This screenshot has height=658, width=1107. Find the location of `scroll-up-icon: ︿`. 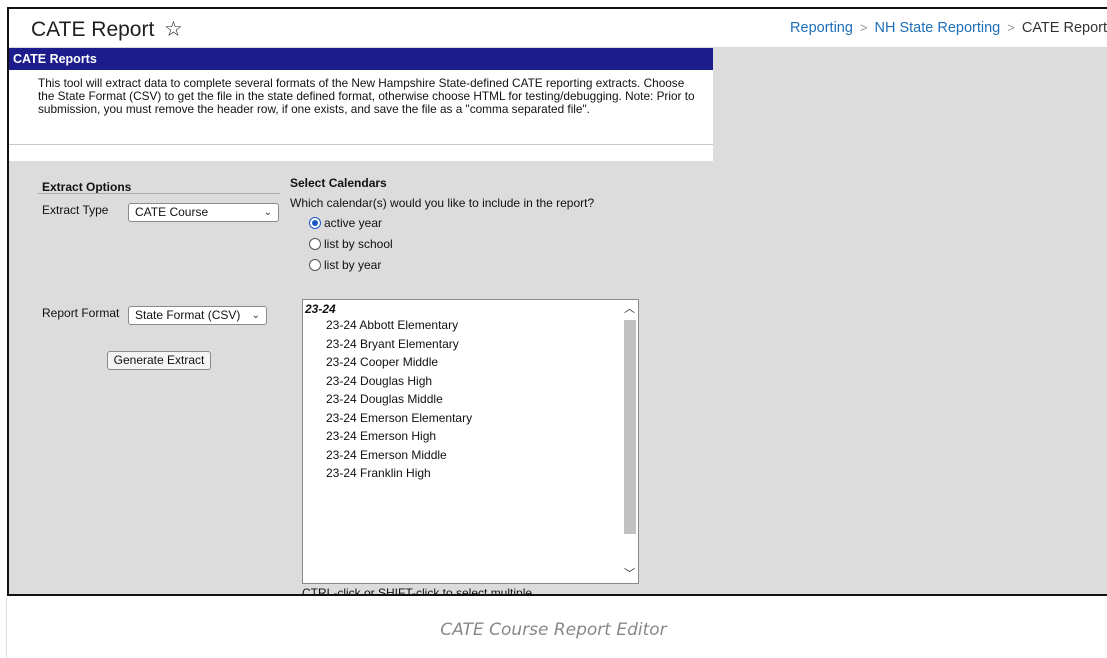

scroll-up-icon: ︿ is located at coordinates (629, 309).